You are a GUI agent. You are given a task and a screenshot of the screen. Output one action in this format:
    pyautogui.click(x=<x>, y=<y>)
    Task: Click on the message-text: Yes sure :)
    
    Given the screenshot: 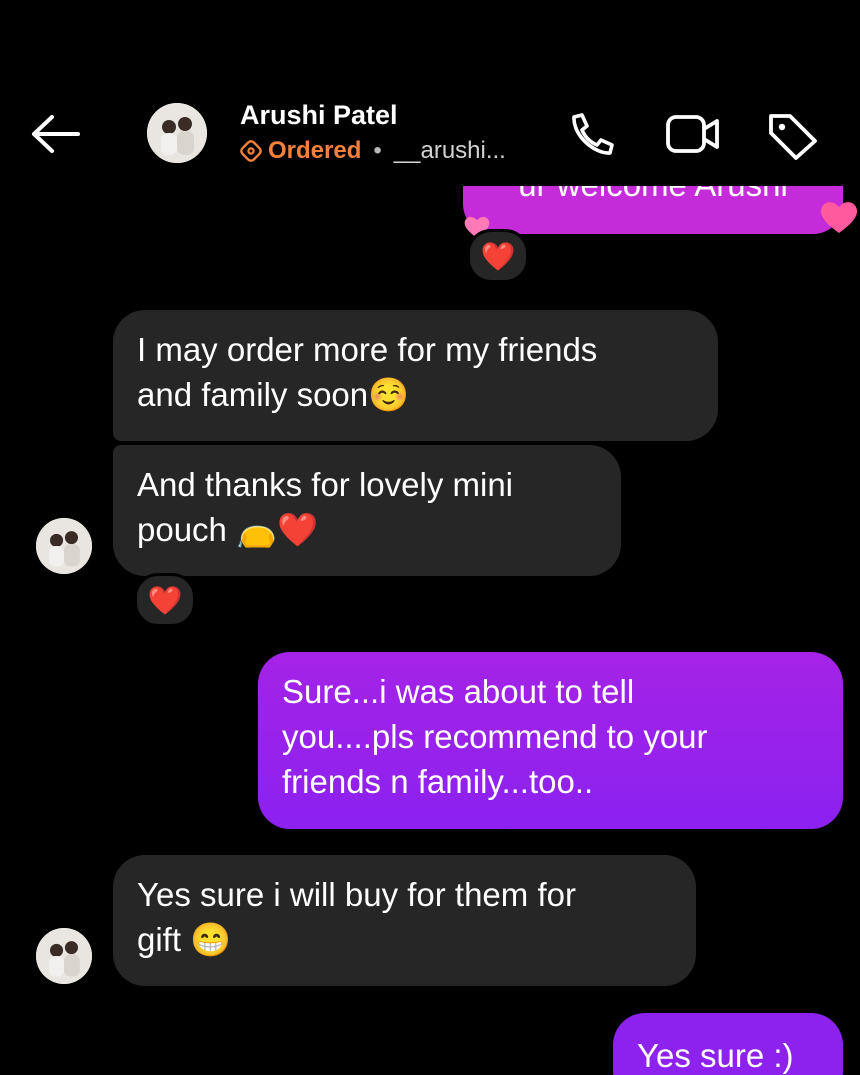 What is the action you would take?
    pyautogui.click(x=715, y=1055)
    